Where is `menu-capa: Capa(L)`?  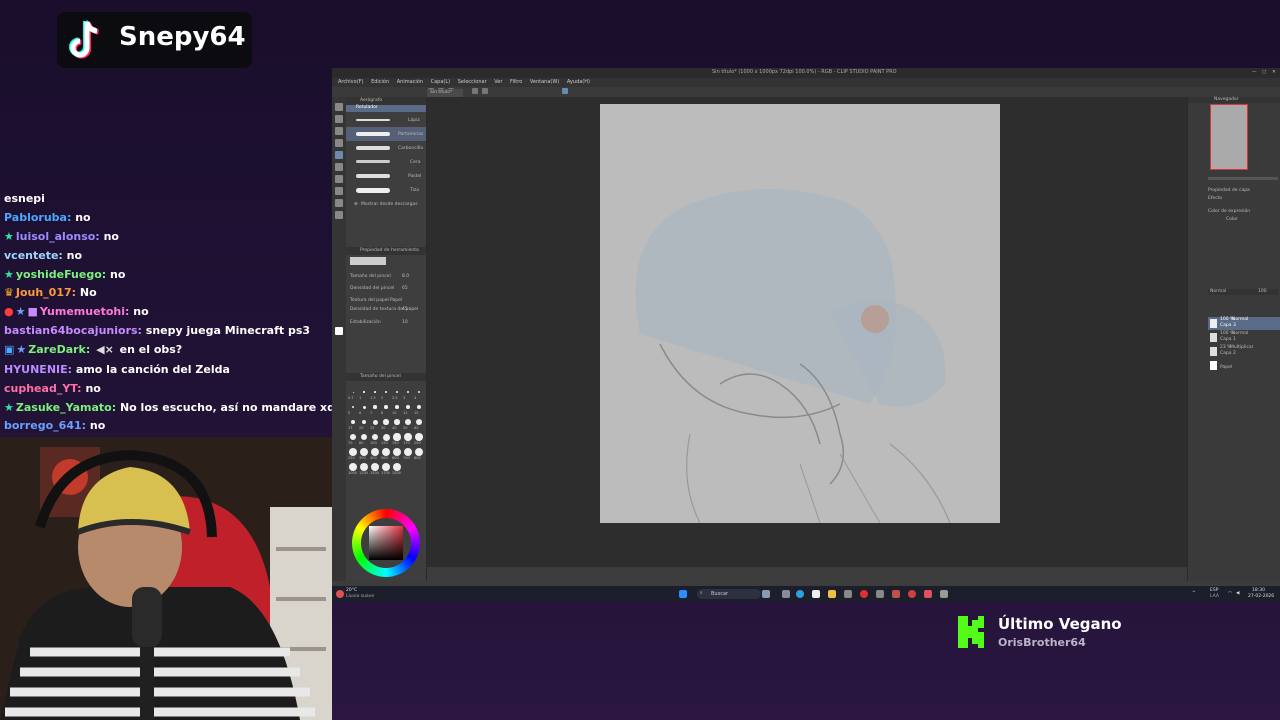
menu-capa: Capa(L) is located at coordinates (440, 82).